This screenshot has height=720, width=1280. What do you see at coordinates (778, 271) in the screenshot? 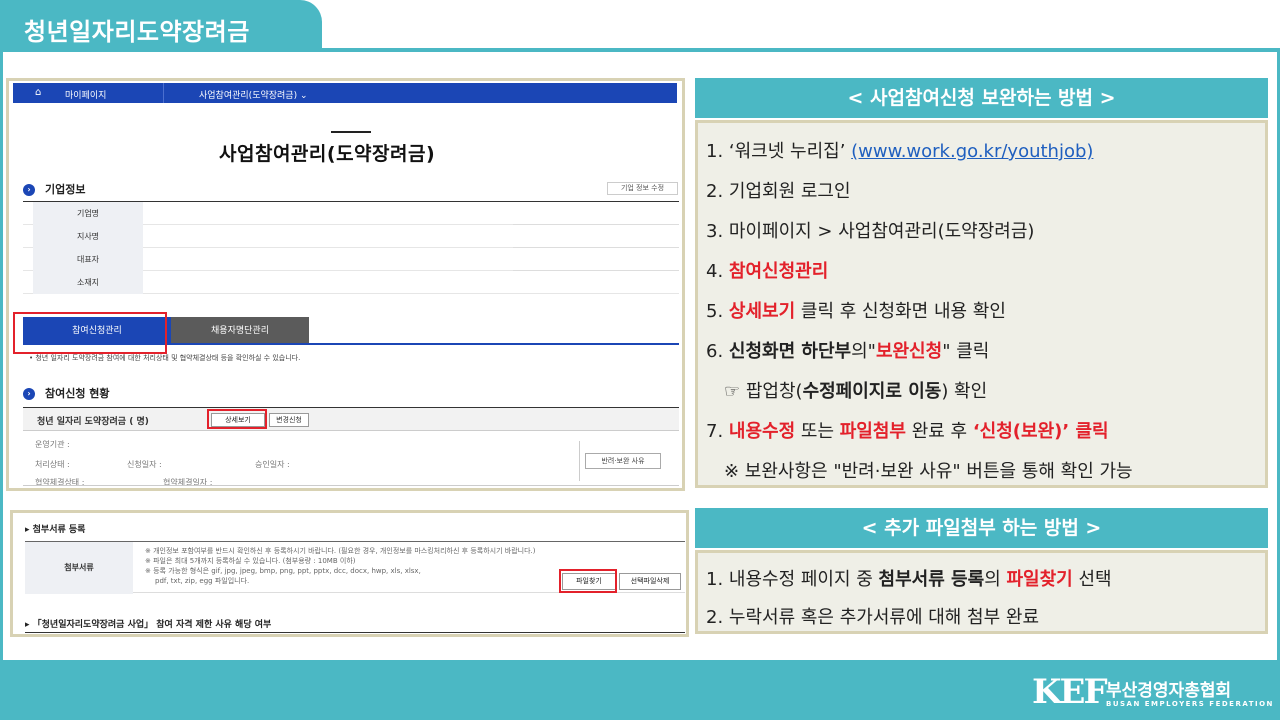
I see `step-highlight: 참여신청관리` at bounding box center [778, 271].